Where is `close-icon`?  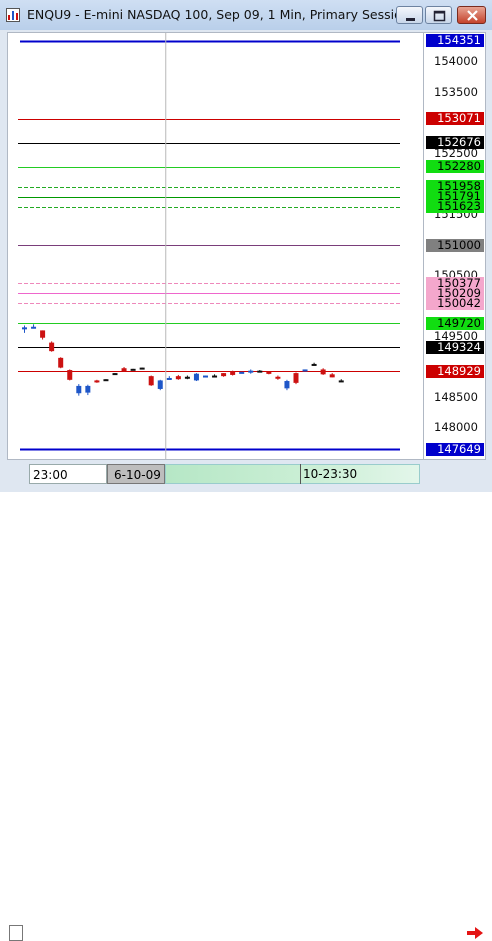
close-icon is located at coordinates (472, 15).